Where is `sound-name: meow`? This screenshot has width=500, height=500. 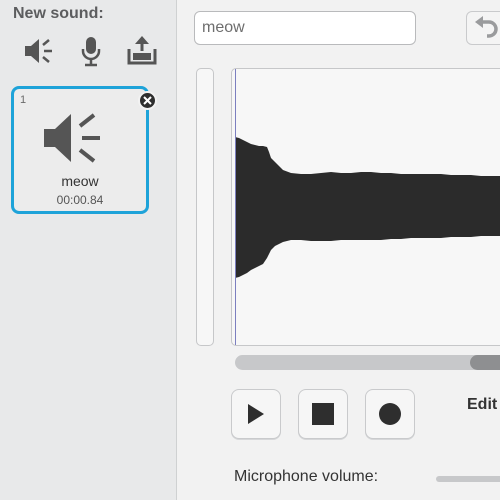
sound-name: meow is located at coordinates (80, 181).